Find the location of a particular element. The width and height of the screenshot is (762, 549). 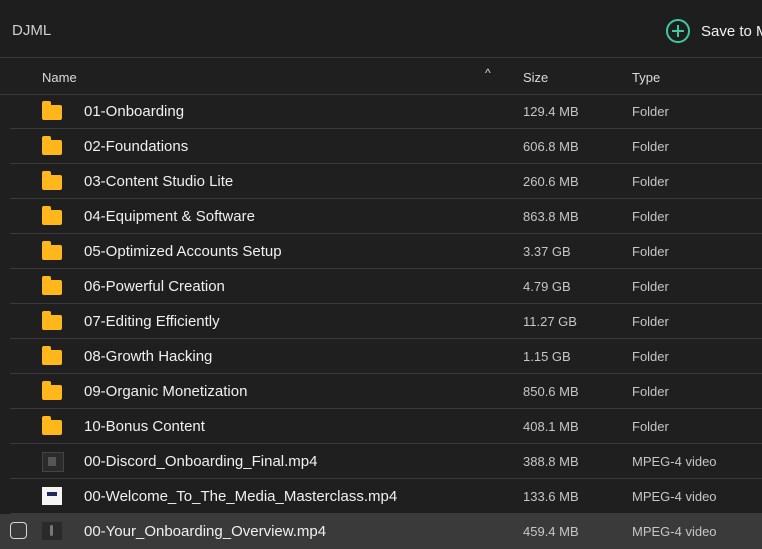

file-row: 01-Onboarding 129.4 MB Folder is located at coordinates (386, 111).